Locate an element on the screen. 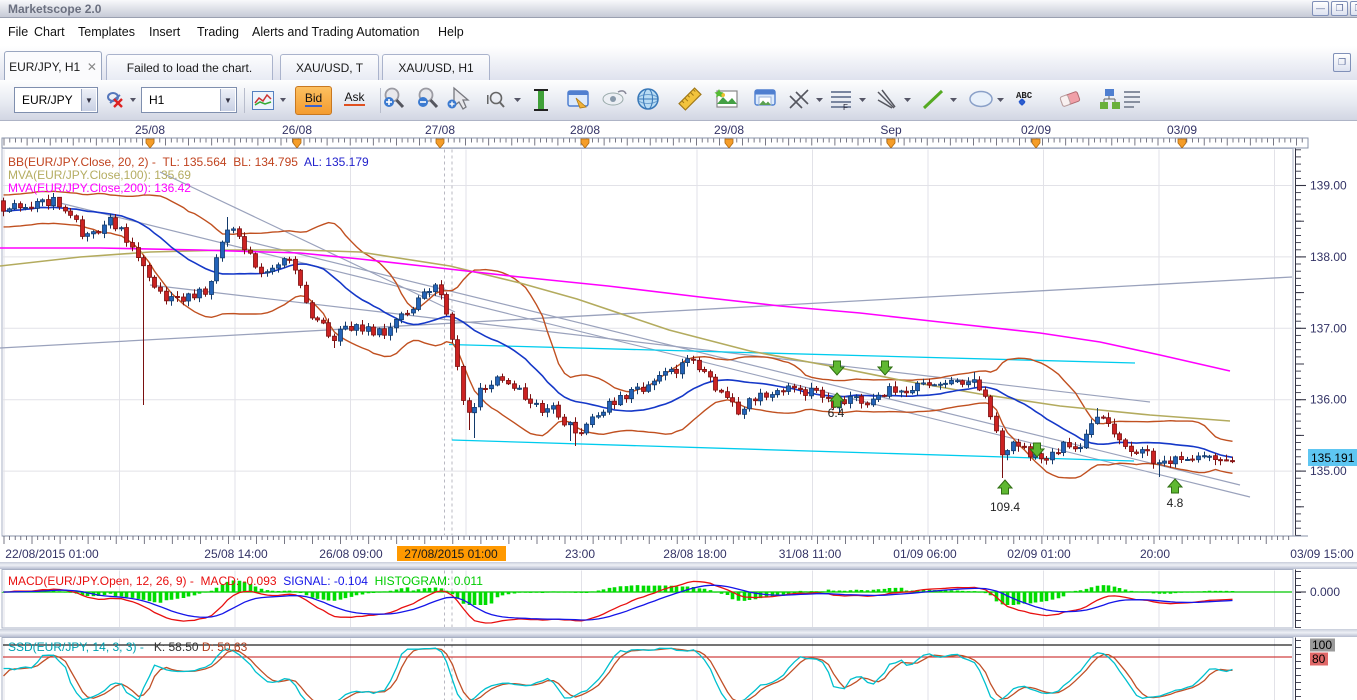 The height and width of the screenshot is (700, 1357). svg-text: 135.00 is located at coordinates (1328, 471).